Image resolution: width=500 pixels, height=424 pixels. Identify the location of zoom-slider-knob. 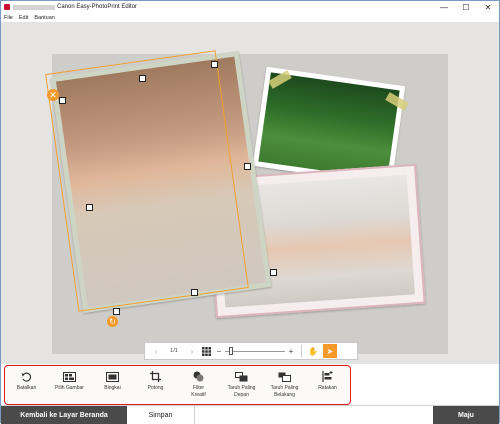
(231, 351).